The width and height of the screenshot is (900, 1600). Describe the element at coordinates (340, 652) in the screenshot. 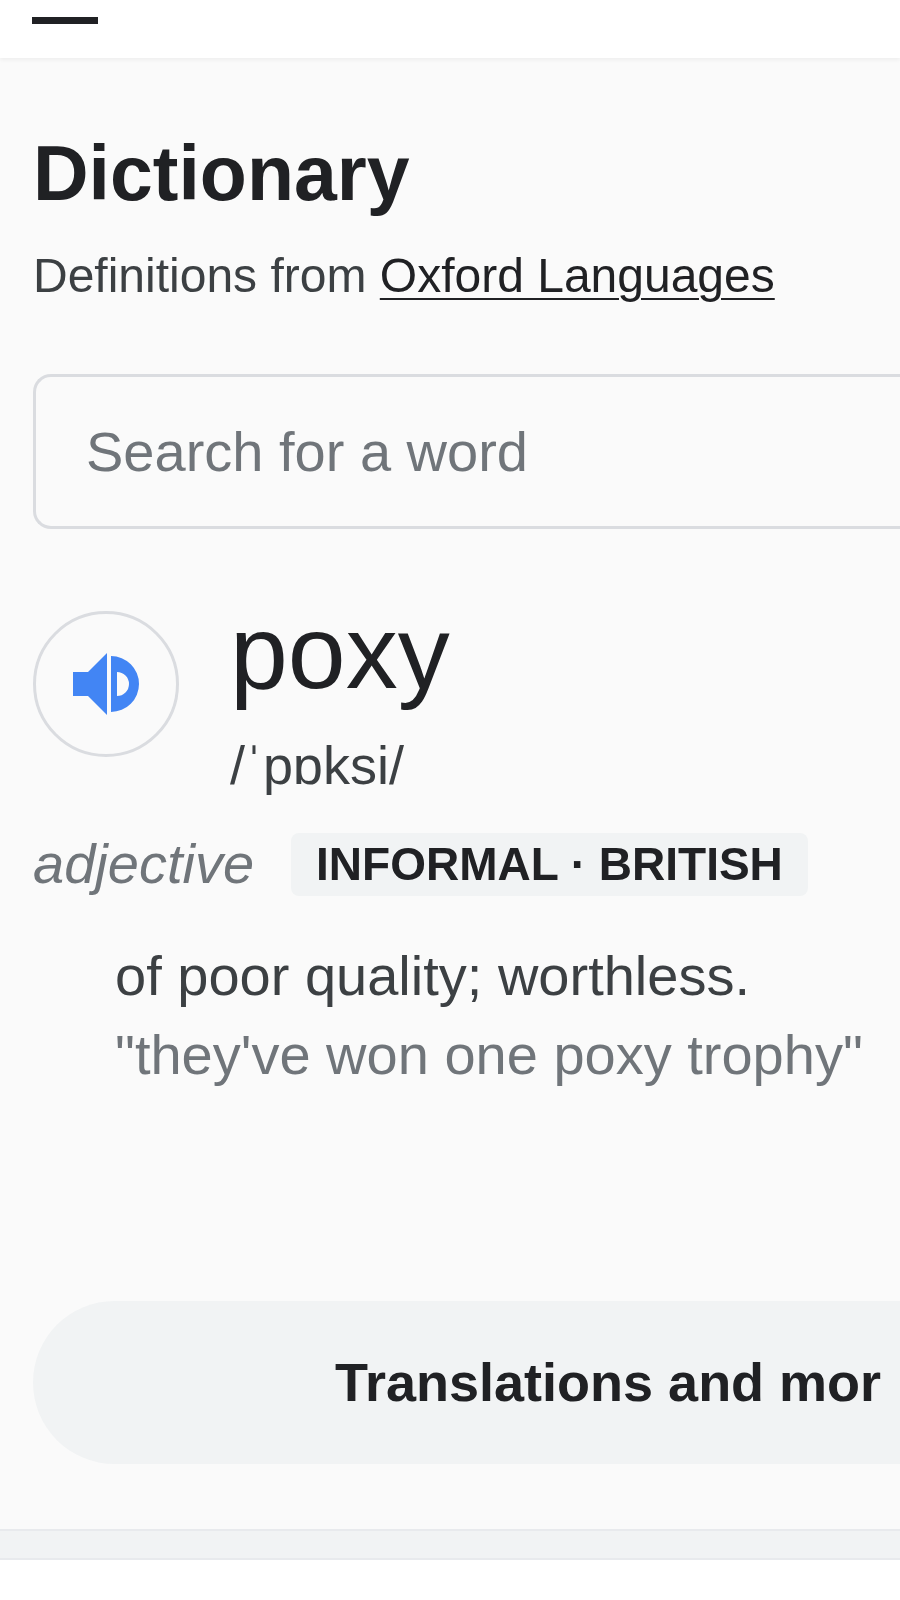

I see `headword: poxy` at that location.